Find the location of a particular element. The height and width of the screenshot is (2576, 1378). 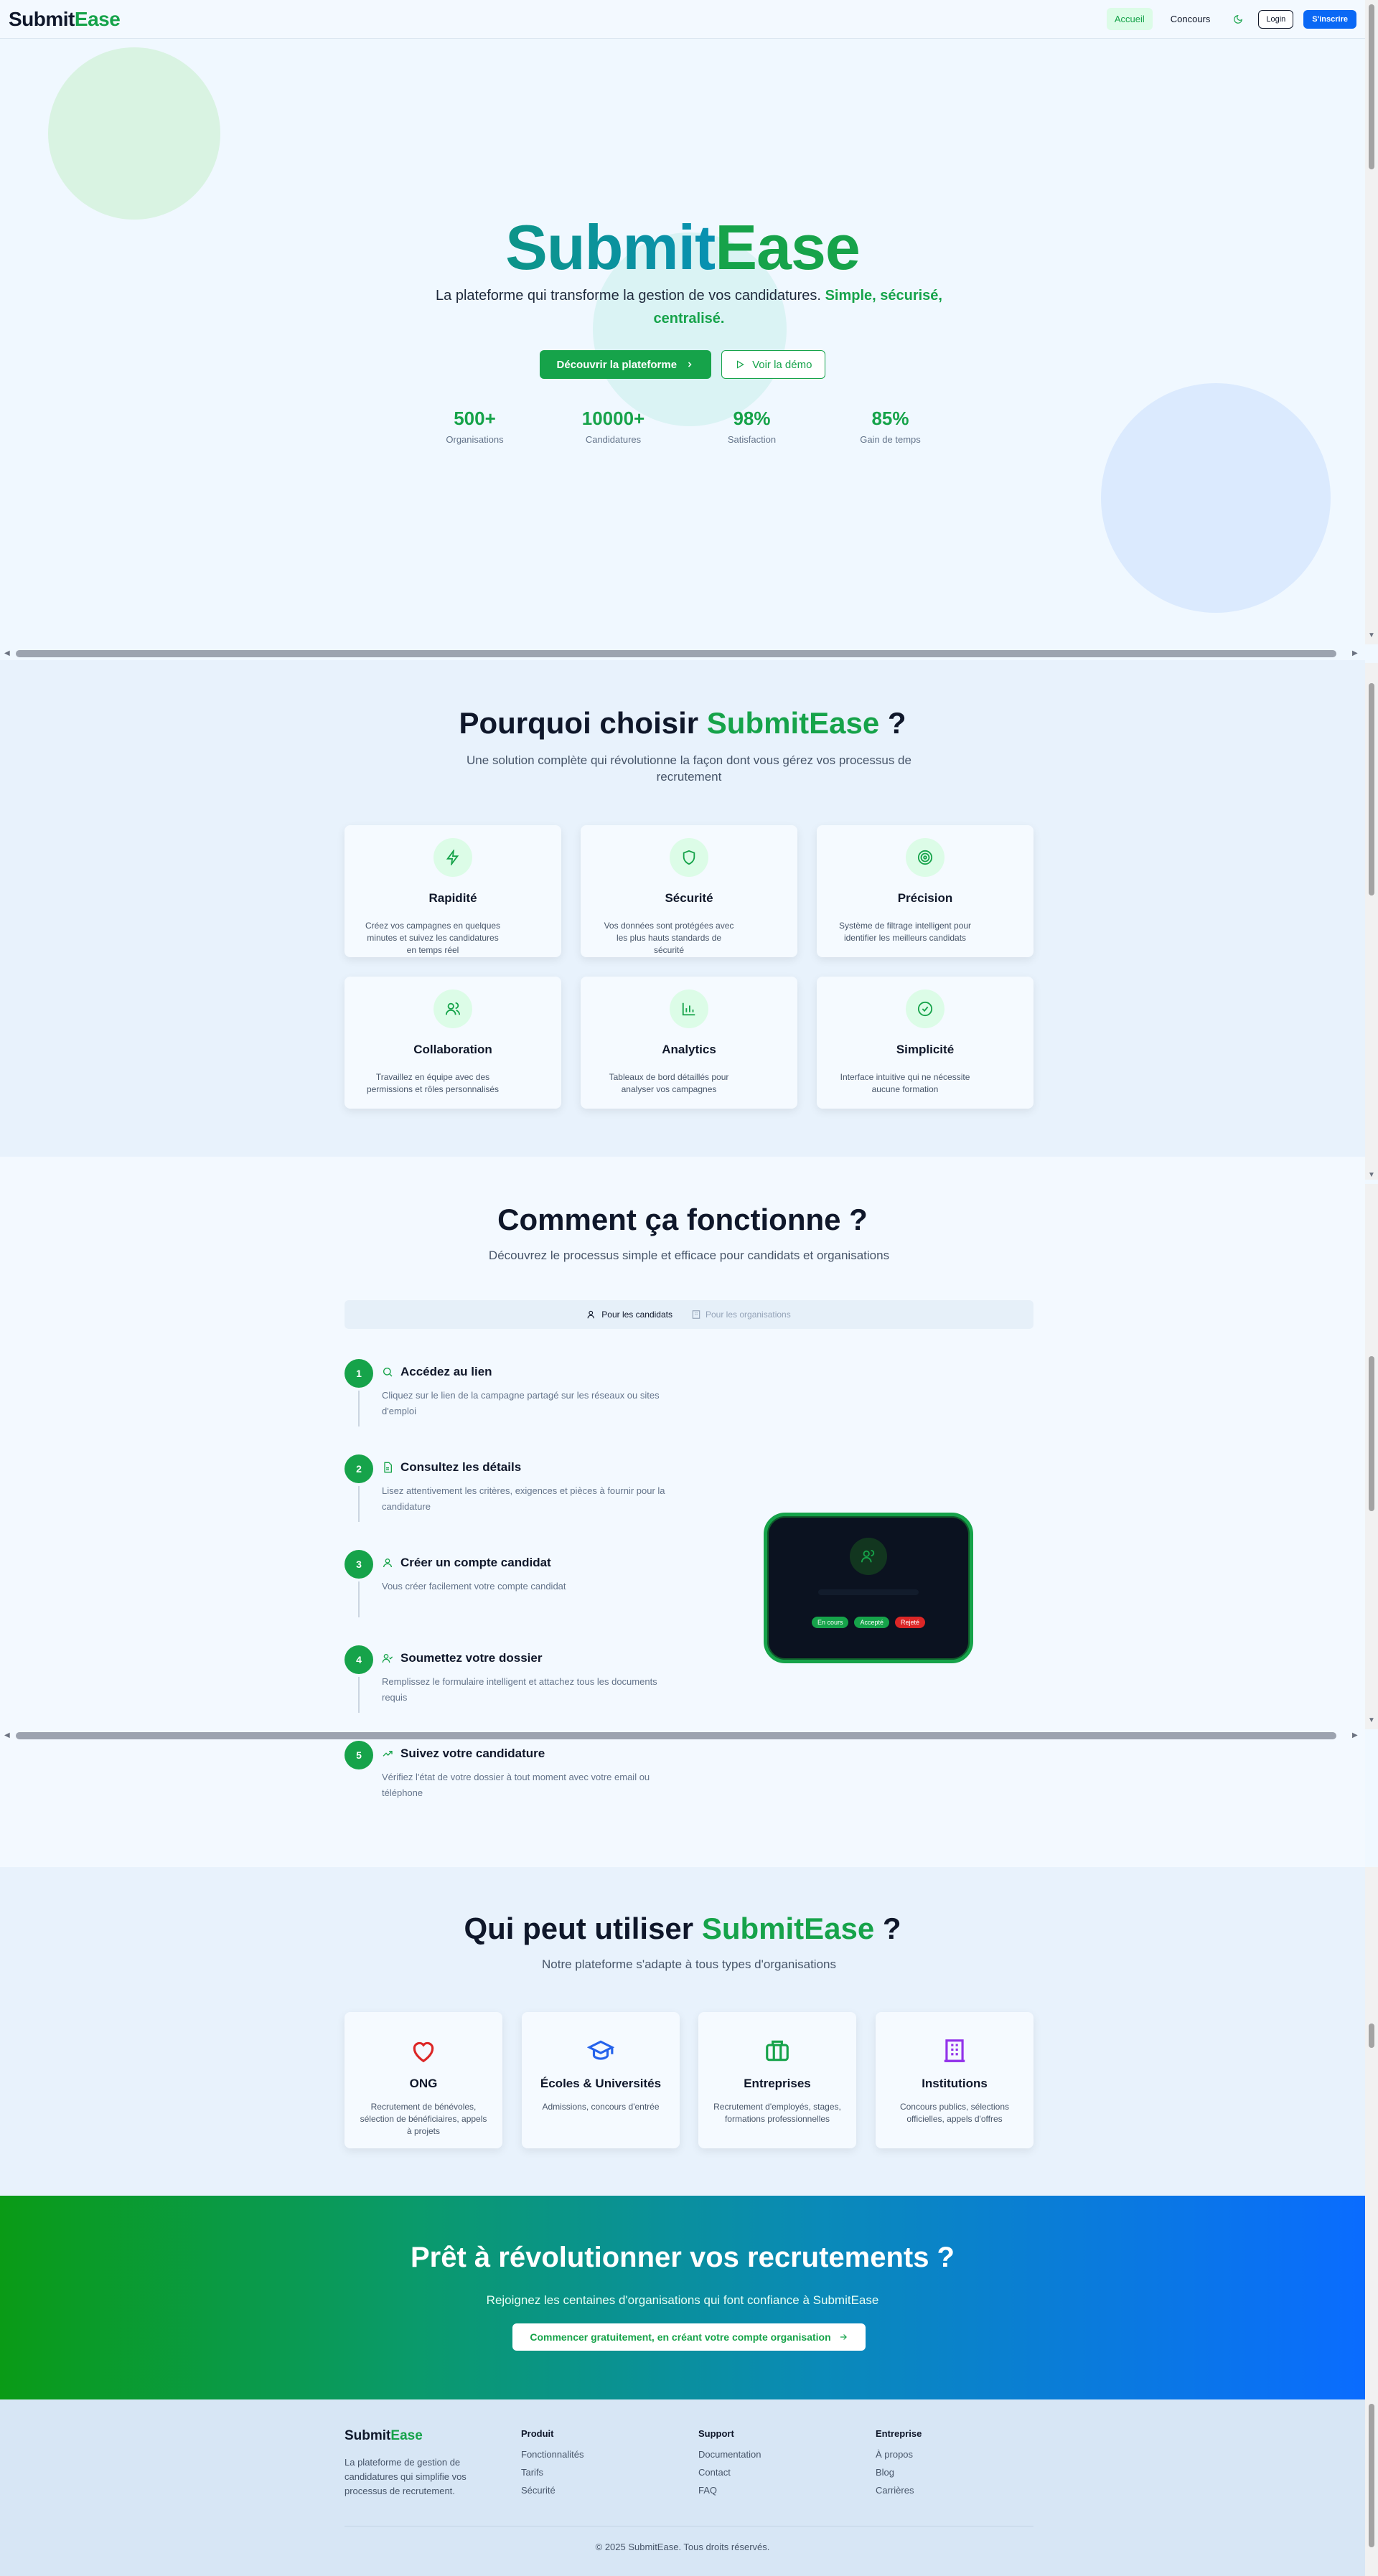

watch-demo-button: Voir la démo is located at coordinates (773, 364).